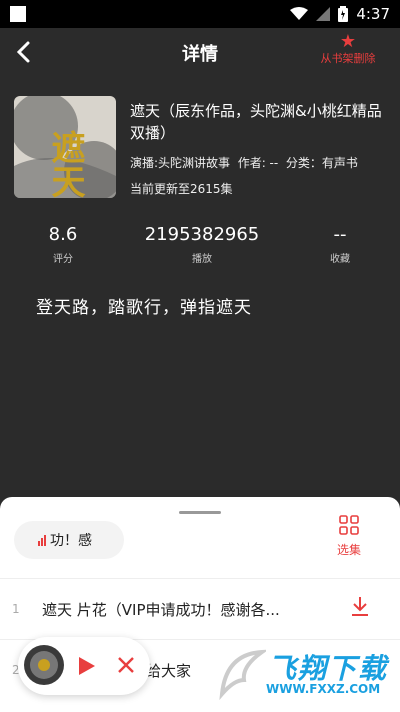 The width and height of the screenshot is (400, 712). I want to click on update-status: 当前更新至2615集, so click(181, 189).